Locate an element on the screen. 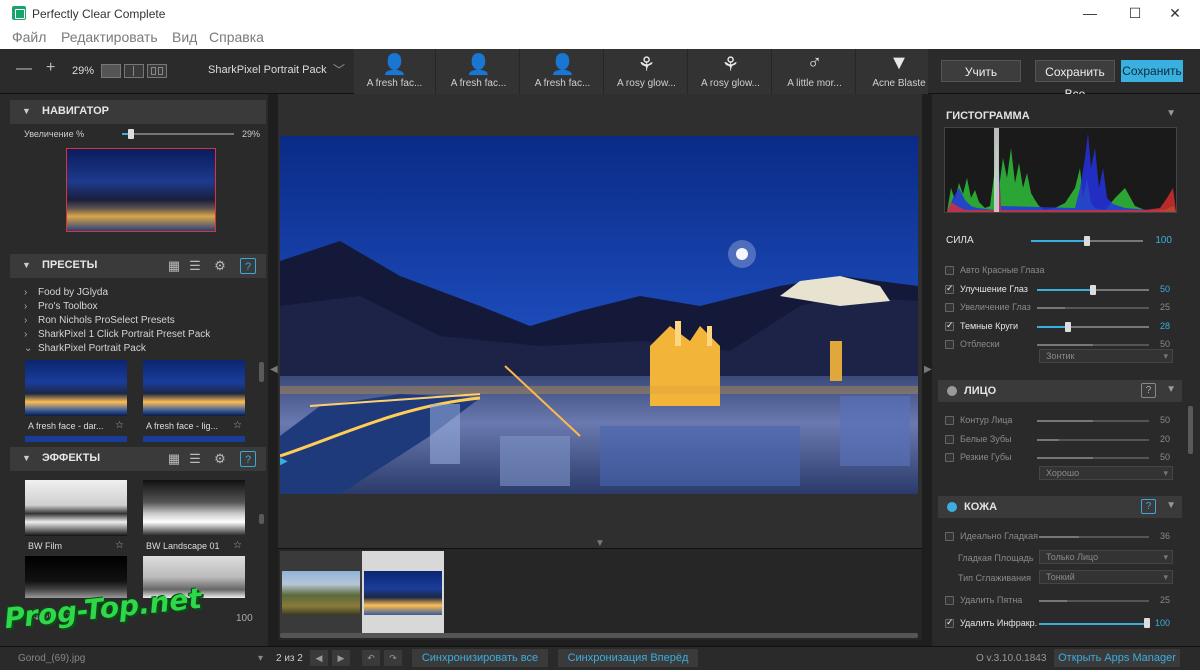 This screenshot has height=670, width=1200. menu-view: Вид is located at coordinates (184, 37).